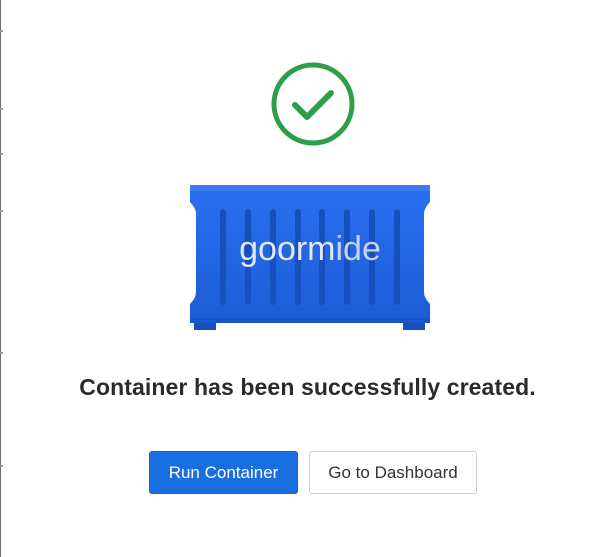 This screenshot has width=615, height=557. Describe the element at coordinates (287, 249) in the screenshot. I see `logo-text-plain: goorm` at that location.